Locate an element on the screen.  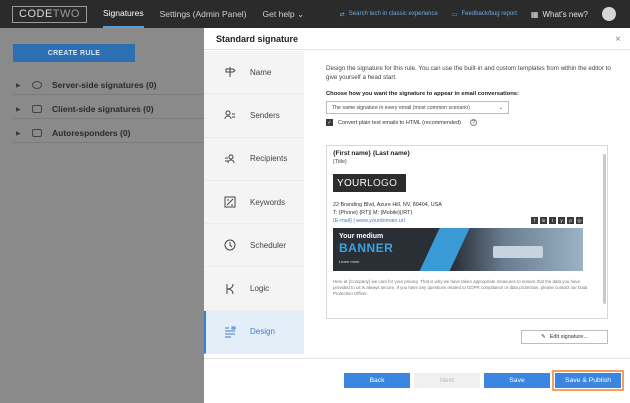
next-button: Next is located at coordinates (447, 380).